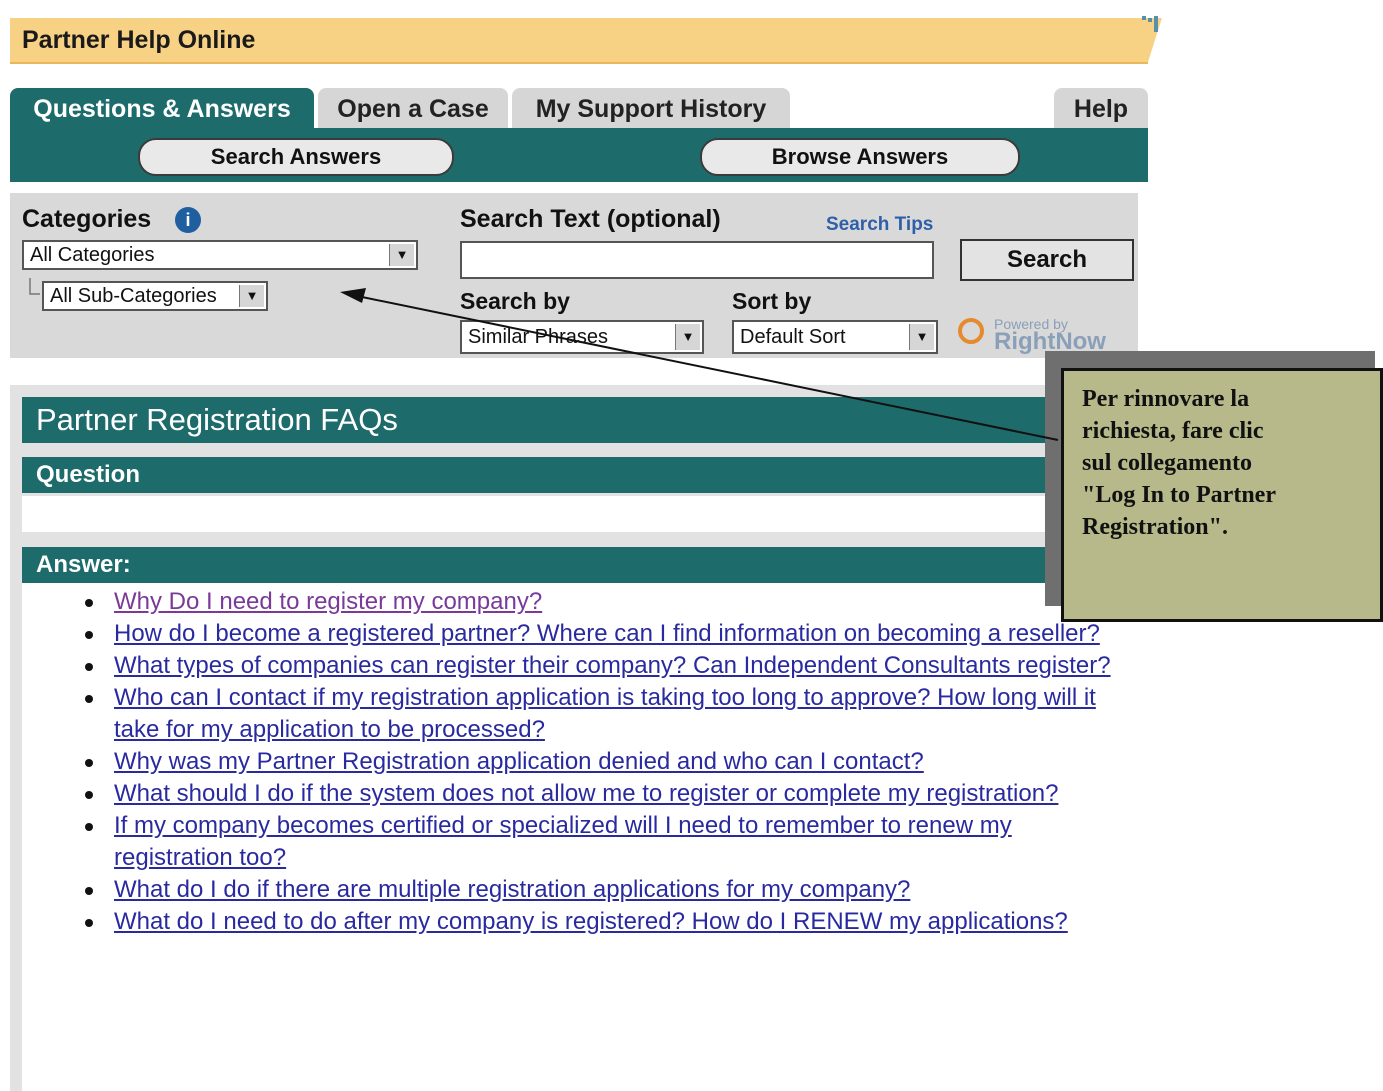 This screenshot has height=1091, width=1383. What do you see at coordinates (139, 40) in the screenshot?
I see `app-title: Partner Help Online` at bounding box center [139, 40].